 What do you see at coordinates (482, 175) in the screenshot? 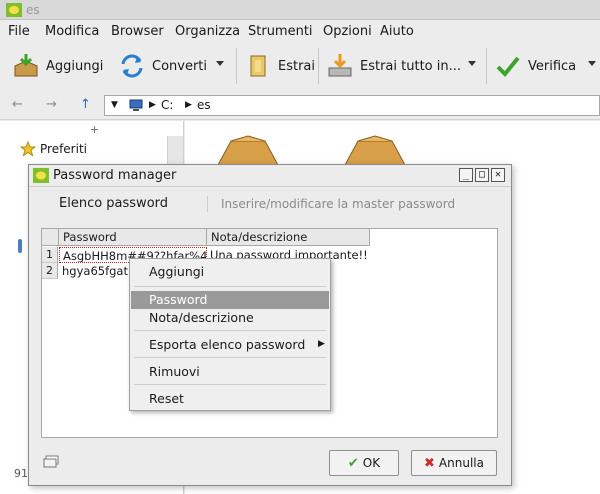
I see `maximize-icon: □` at bounding box center [482, 175].